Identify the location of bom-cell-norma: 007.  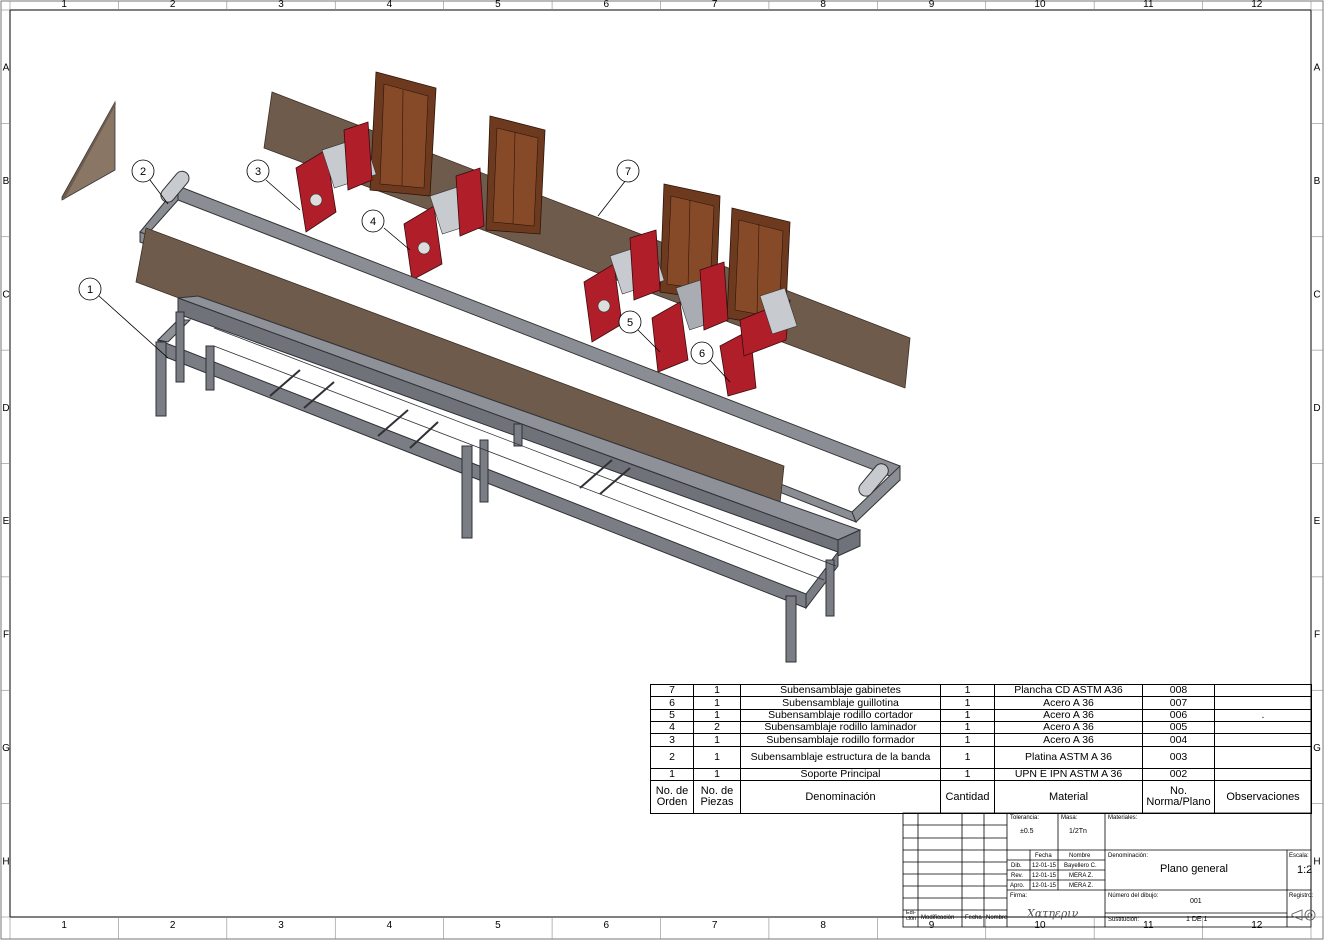
(1178, 703).